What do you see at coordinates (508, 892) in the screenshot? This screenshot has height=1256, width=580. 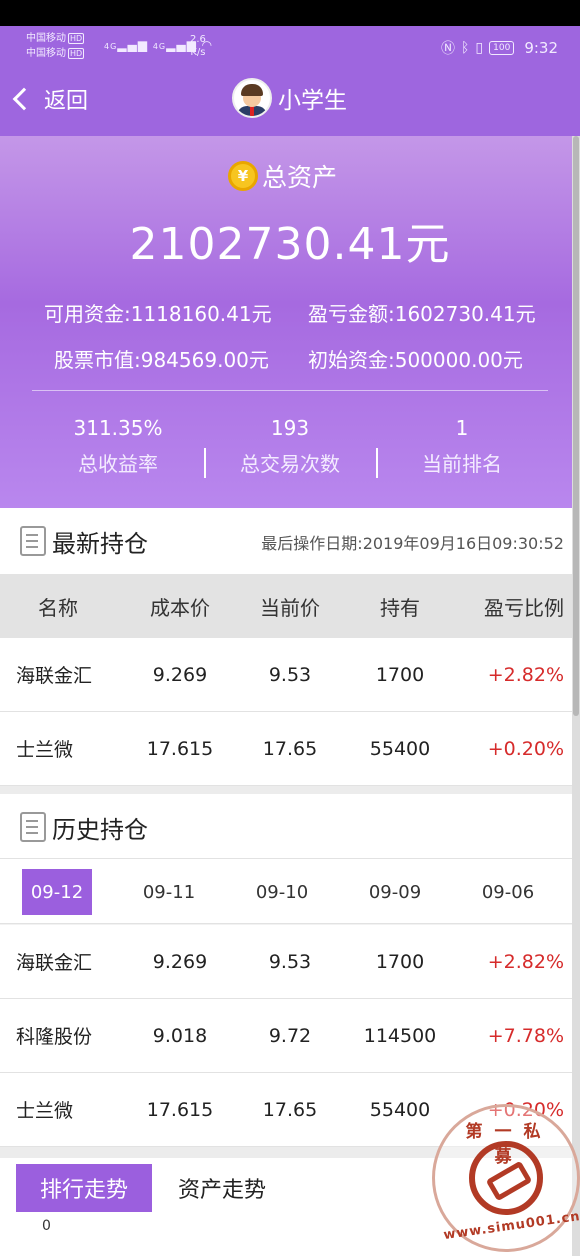 I see `date-tab-0906: 09-06` at bounding box center [508, 892].